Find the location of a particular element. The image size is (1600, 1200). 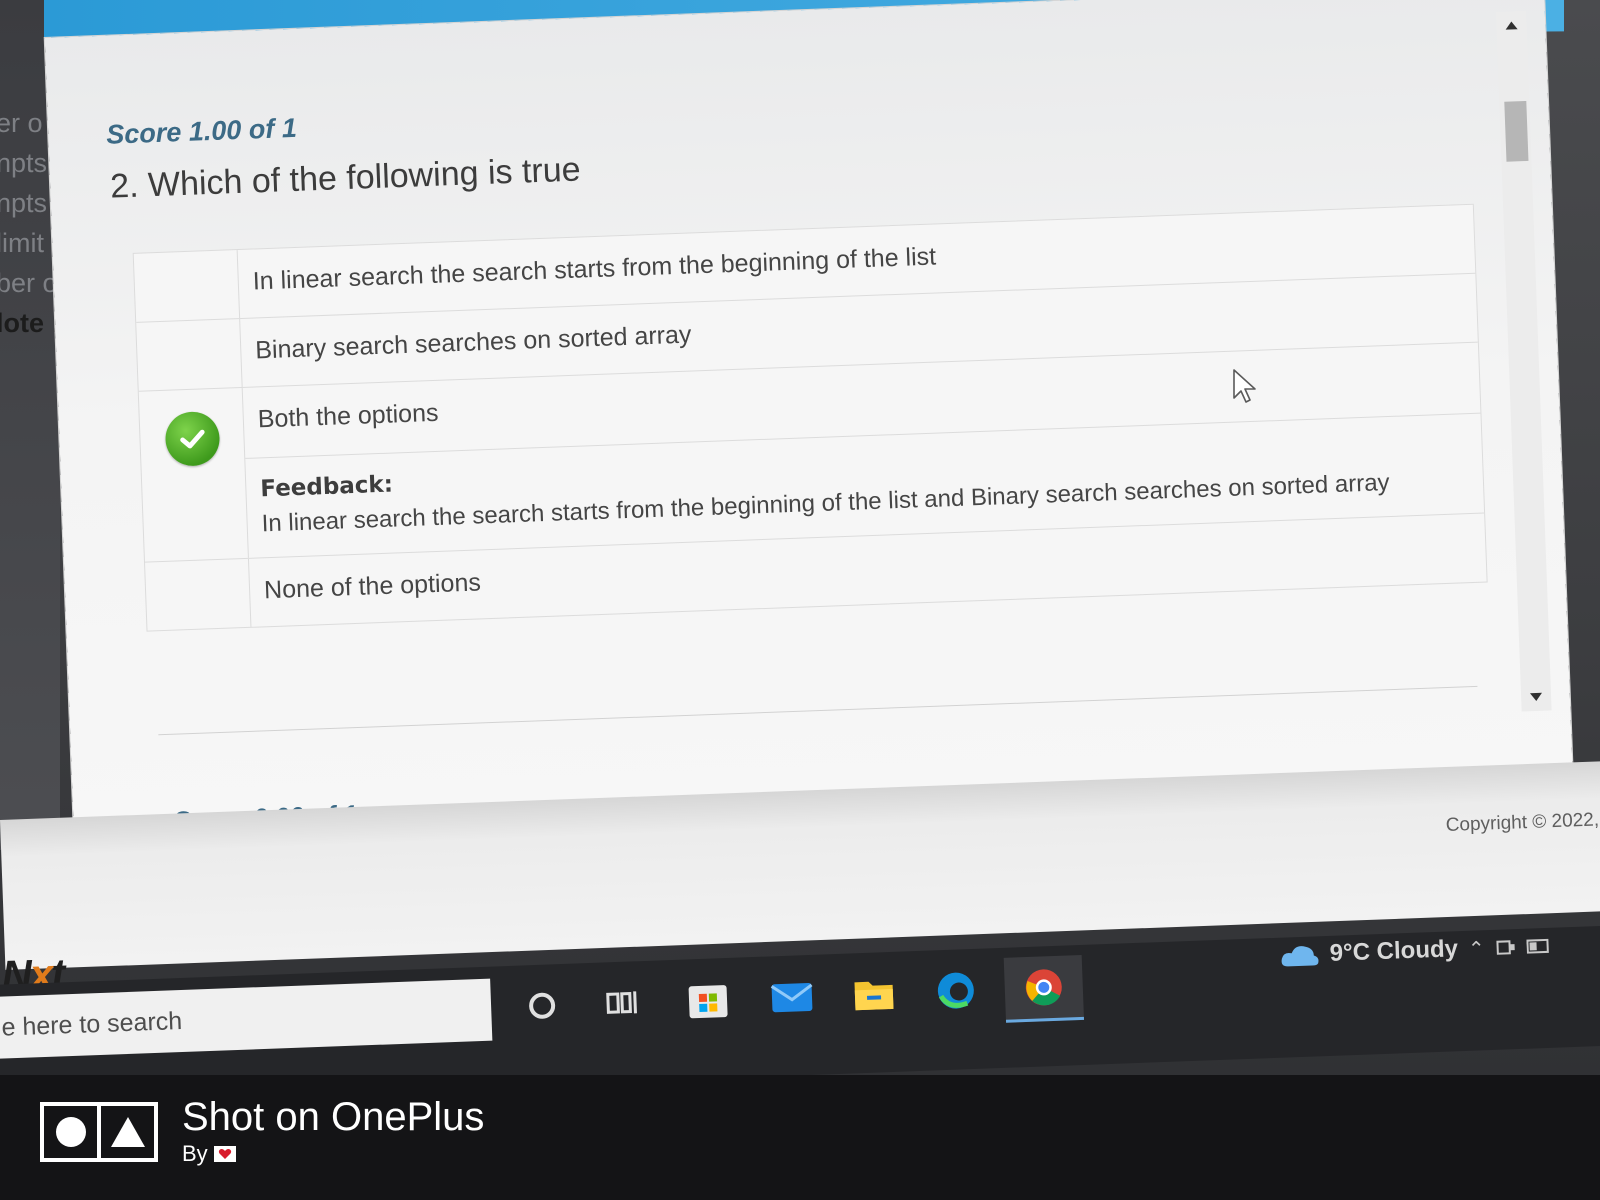

weather-label: 9°C Cloudy is located at coordinates (1393, 951).